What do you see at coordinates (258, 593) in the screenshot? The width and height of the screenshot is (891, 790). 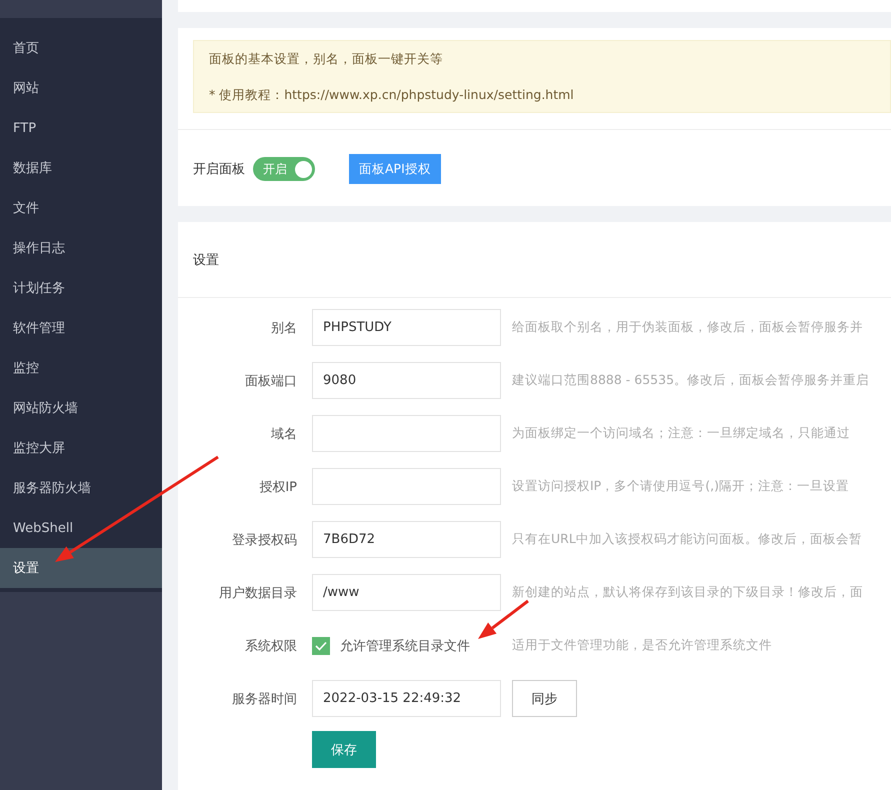 I see `field-label: 用户数据目录` at bounding box center [258, 593].